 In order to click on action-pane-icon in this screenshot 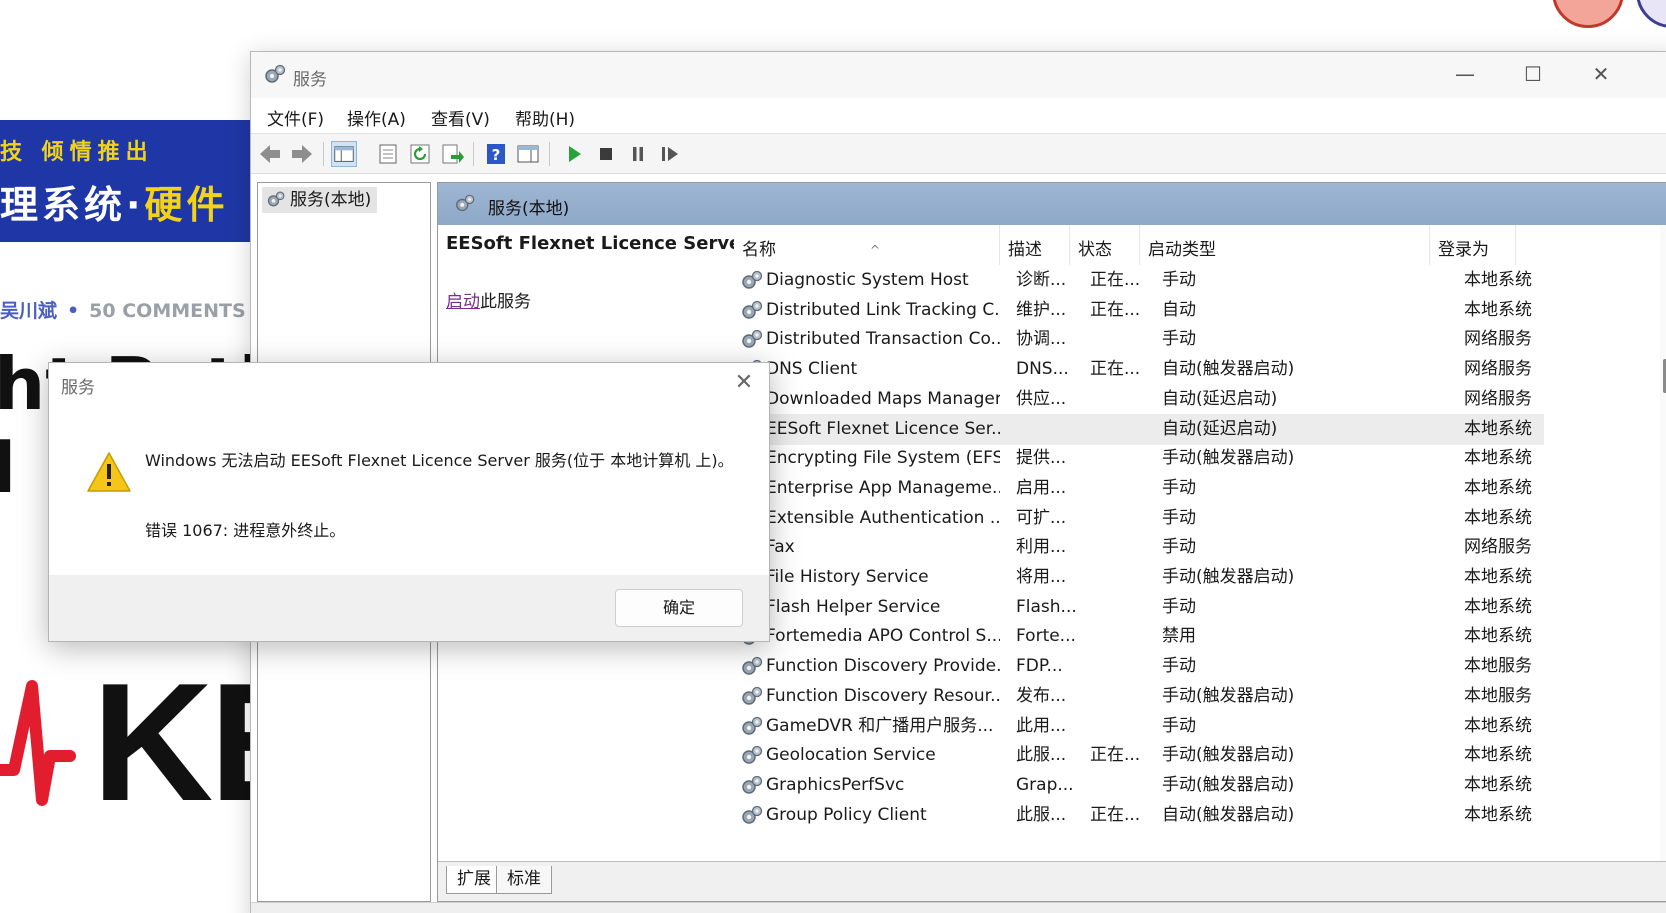, I will do `click(528, 154)`.